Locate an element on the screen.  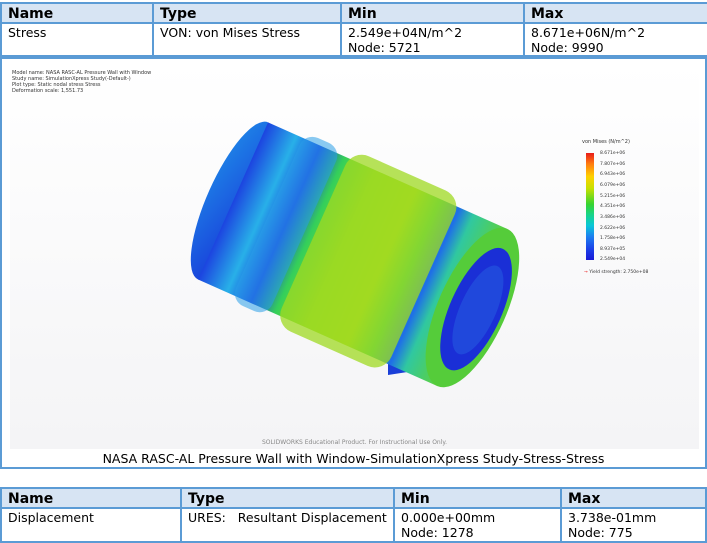
displacement-type: URES: Resultant Displacement is located at coordinates (287, 525).